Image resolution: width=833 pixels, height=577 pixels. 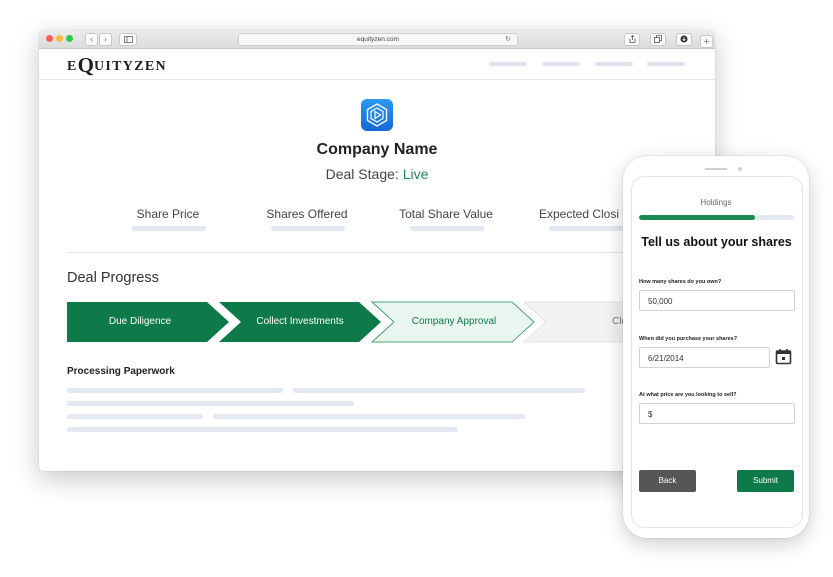 What do you see at coordinates (130, 66) in the screenshot?
I see `logo-text-suffix: UITYZEN` at bounding box center [130, 66].